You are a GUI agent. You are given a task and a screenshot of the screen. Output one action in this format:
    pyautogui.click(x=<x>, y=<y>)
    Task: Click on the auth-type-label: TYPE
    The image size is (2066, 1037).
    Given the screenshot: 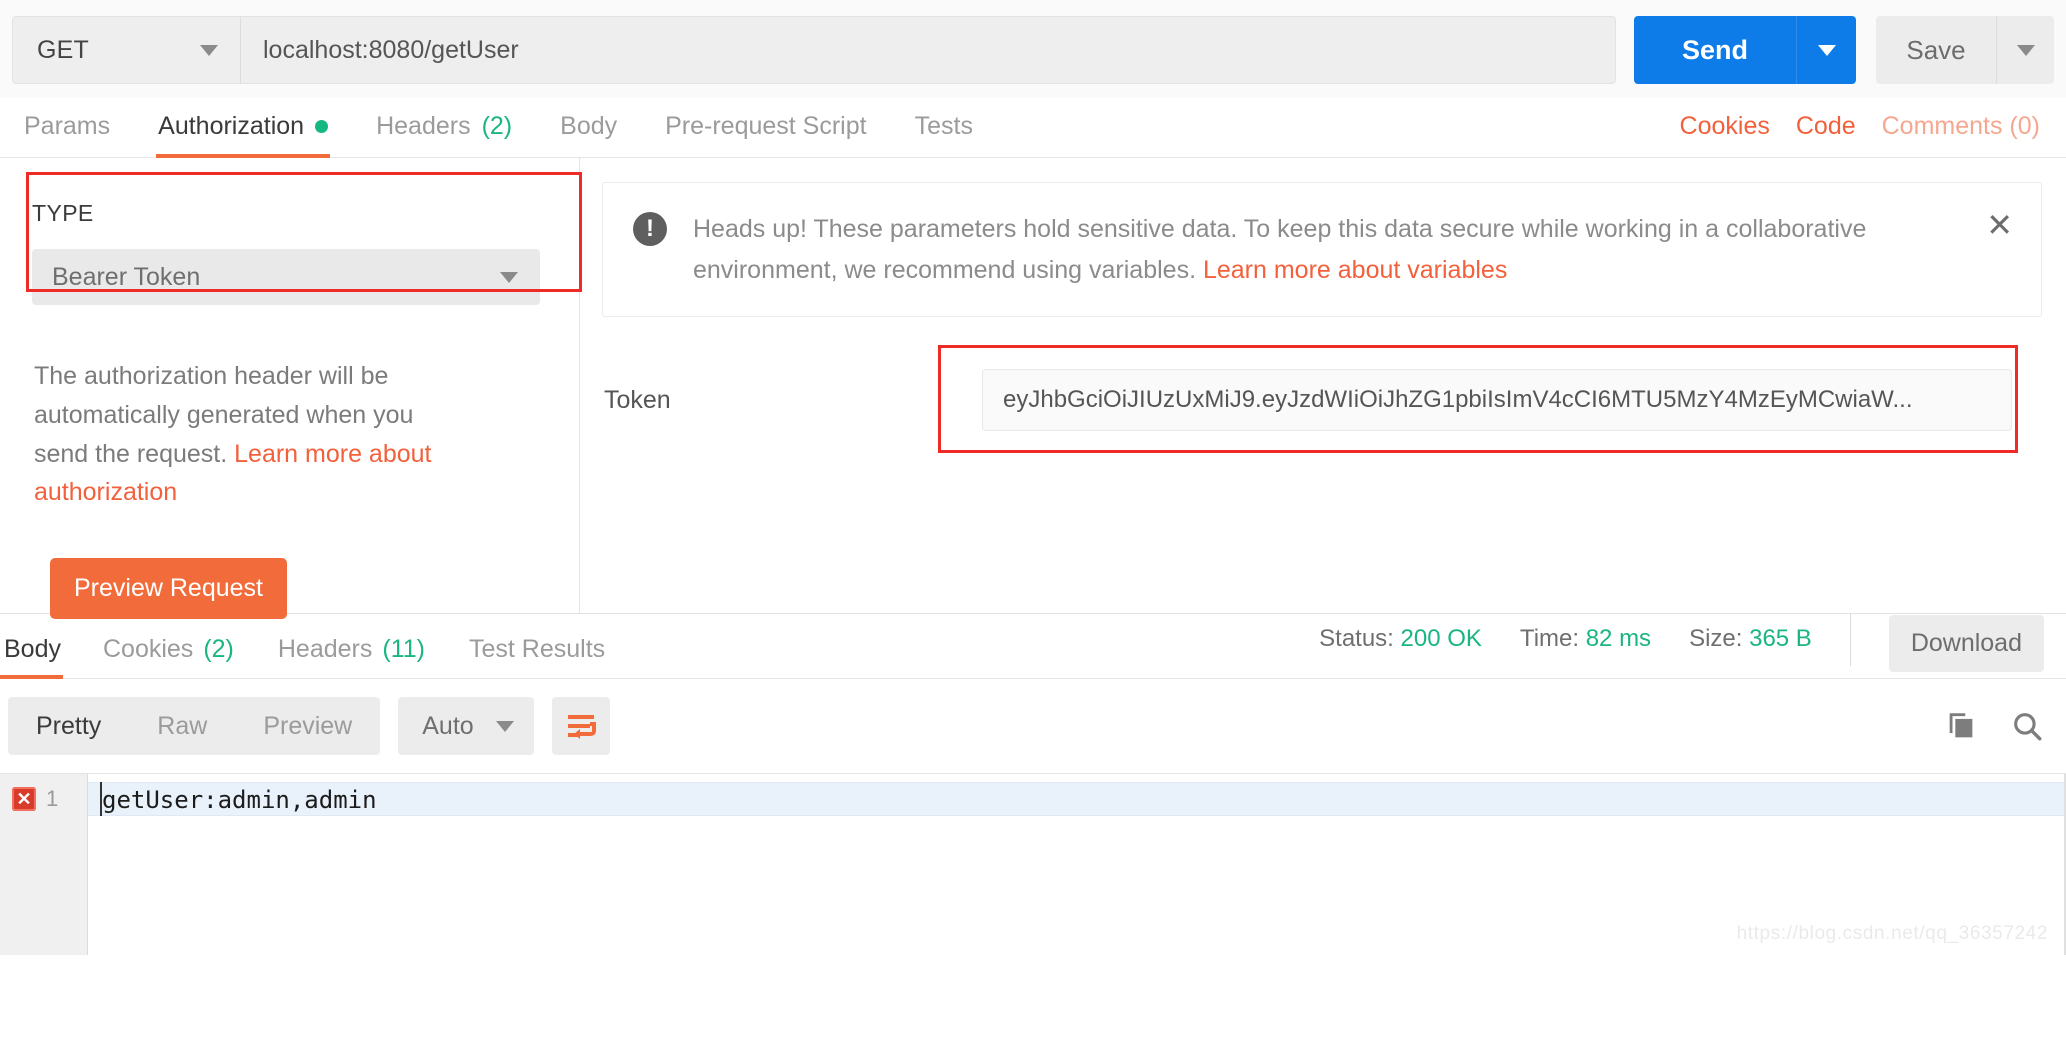 What is the action you would take?
    pyautogui.click(x=63, y=213)
    